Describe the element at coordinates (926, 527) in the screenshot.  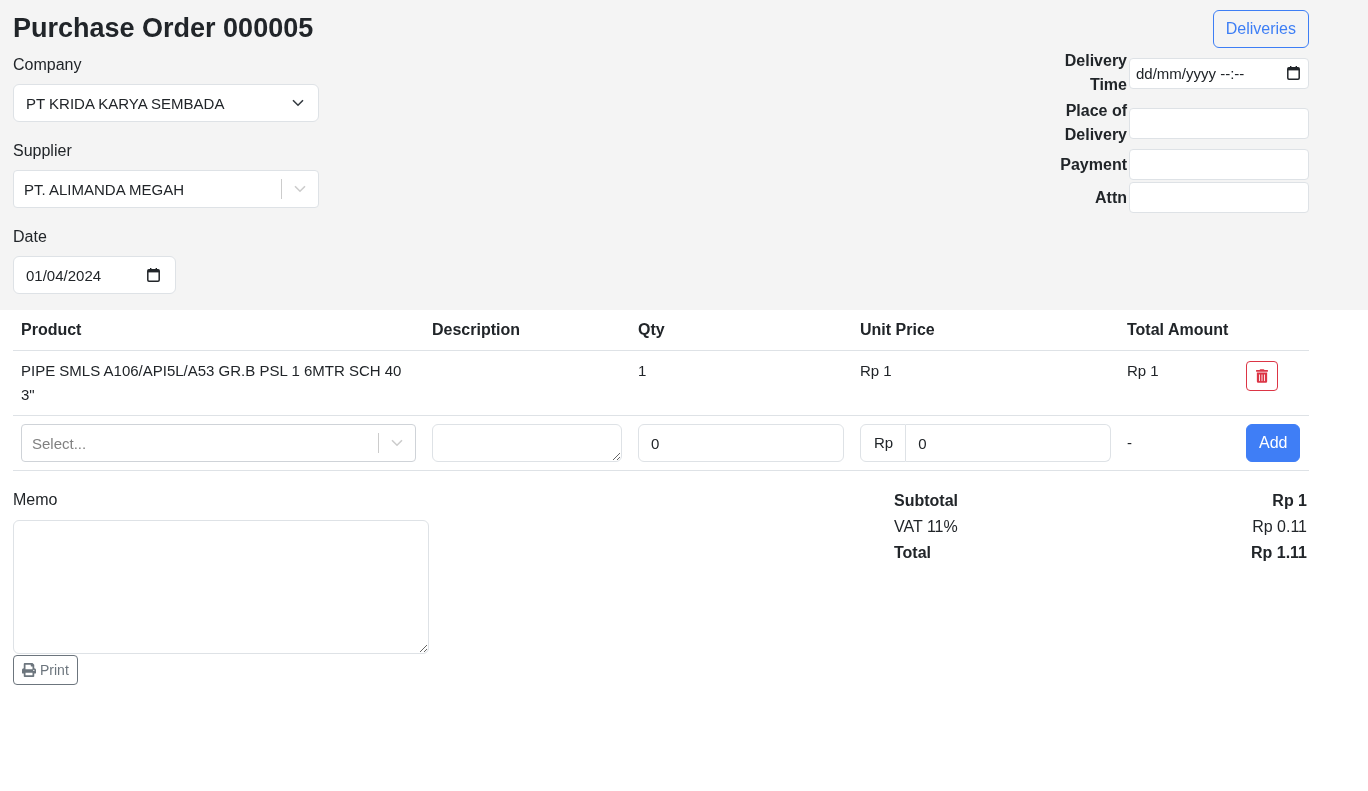
I see `total-label: VAT 11%` at that location.